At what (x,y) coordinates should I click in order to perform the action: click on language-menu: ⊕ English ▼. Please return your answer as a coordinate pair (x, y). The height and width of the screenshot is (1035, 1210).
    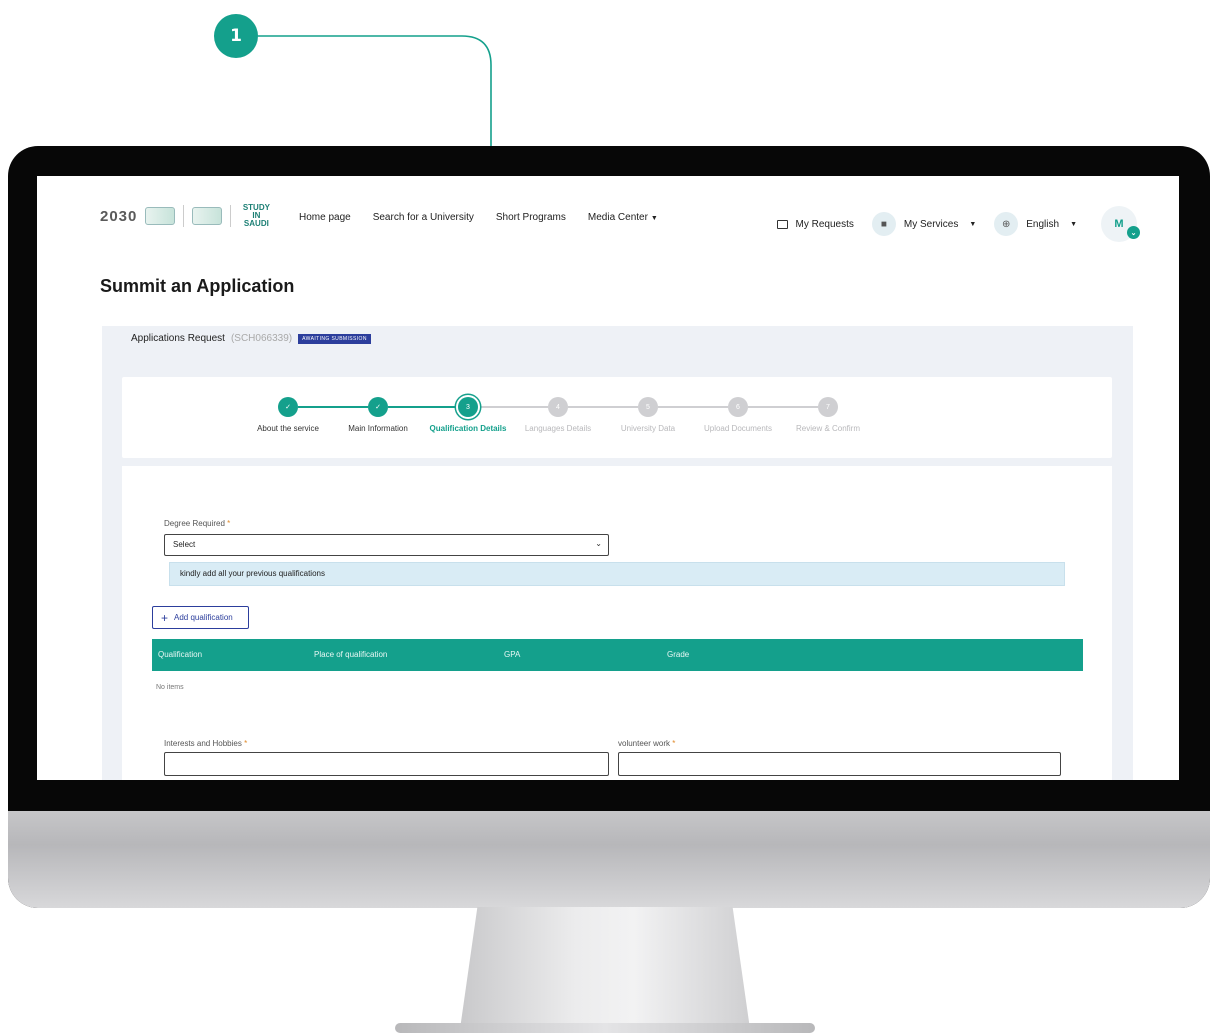
    Looking at the image, I should click on (1035, 224).